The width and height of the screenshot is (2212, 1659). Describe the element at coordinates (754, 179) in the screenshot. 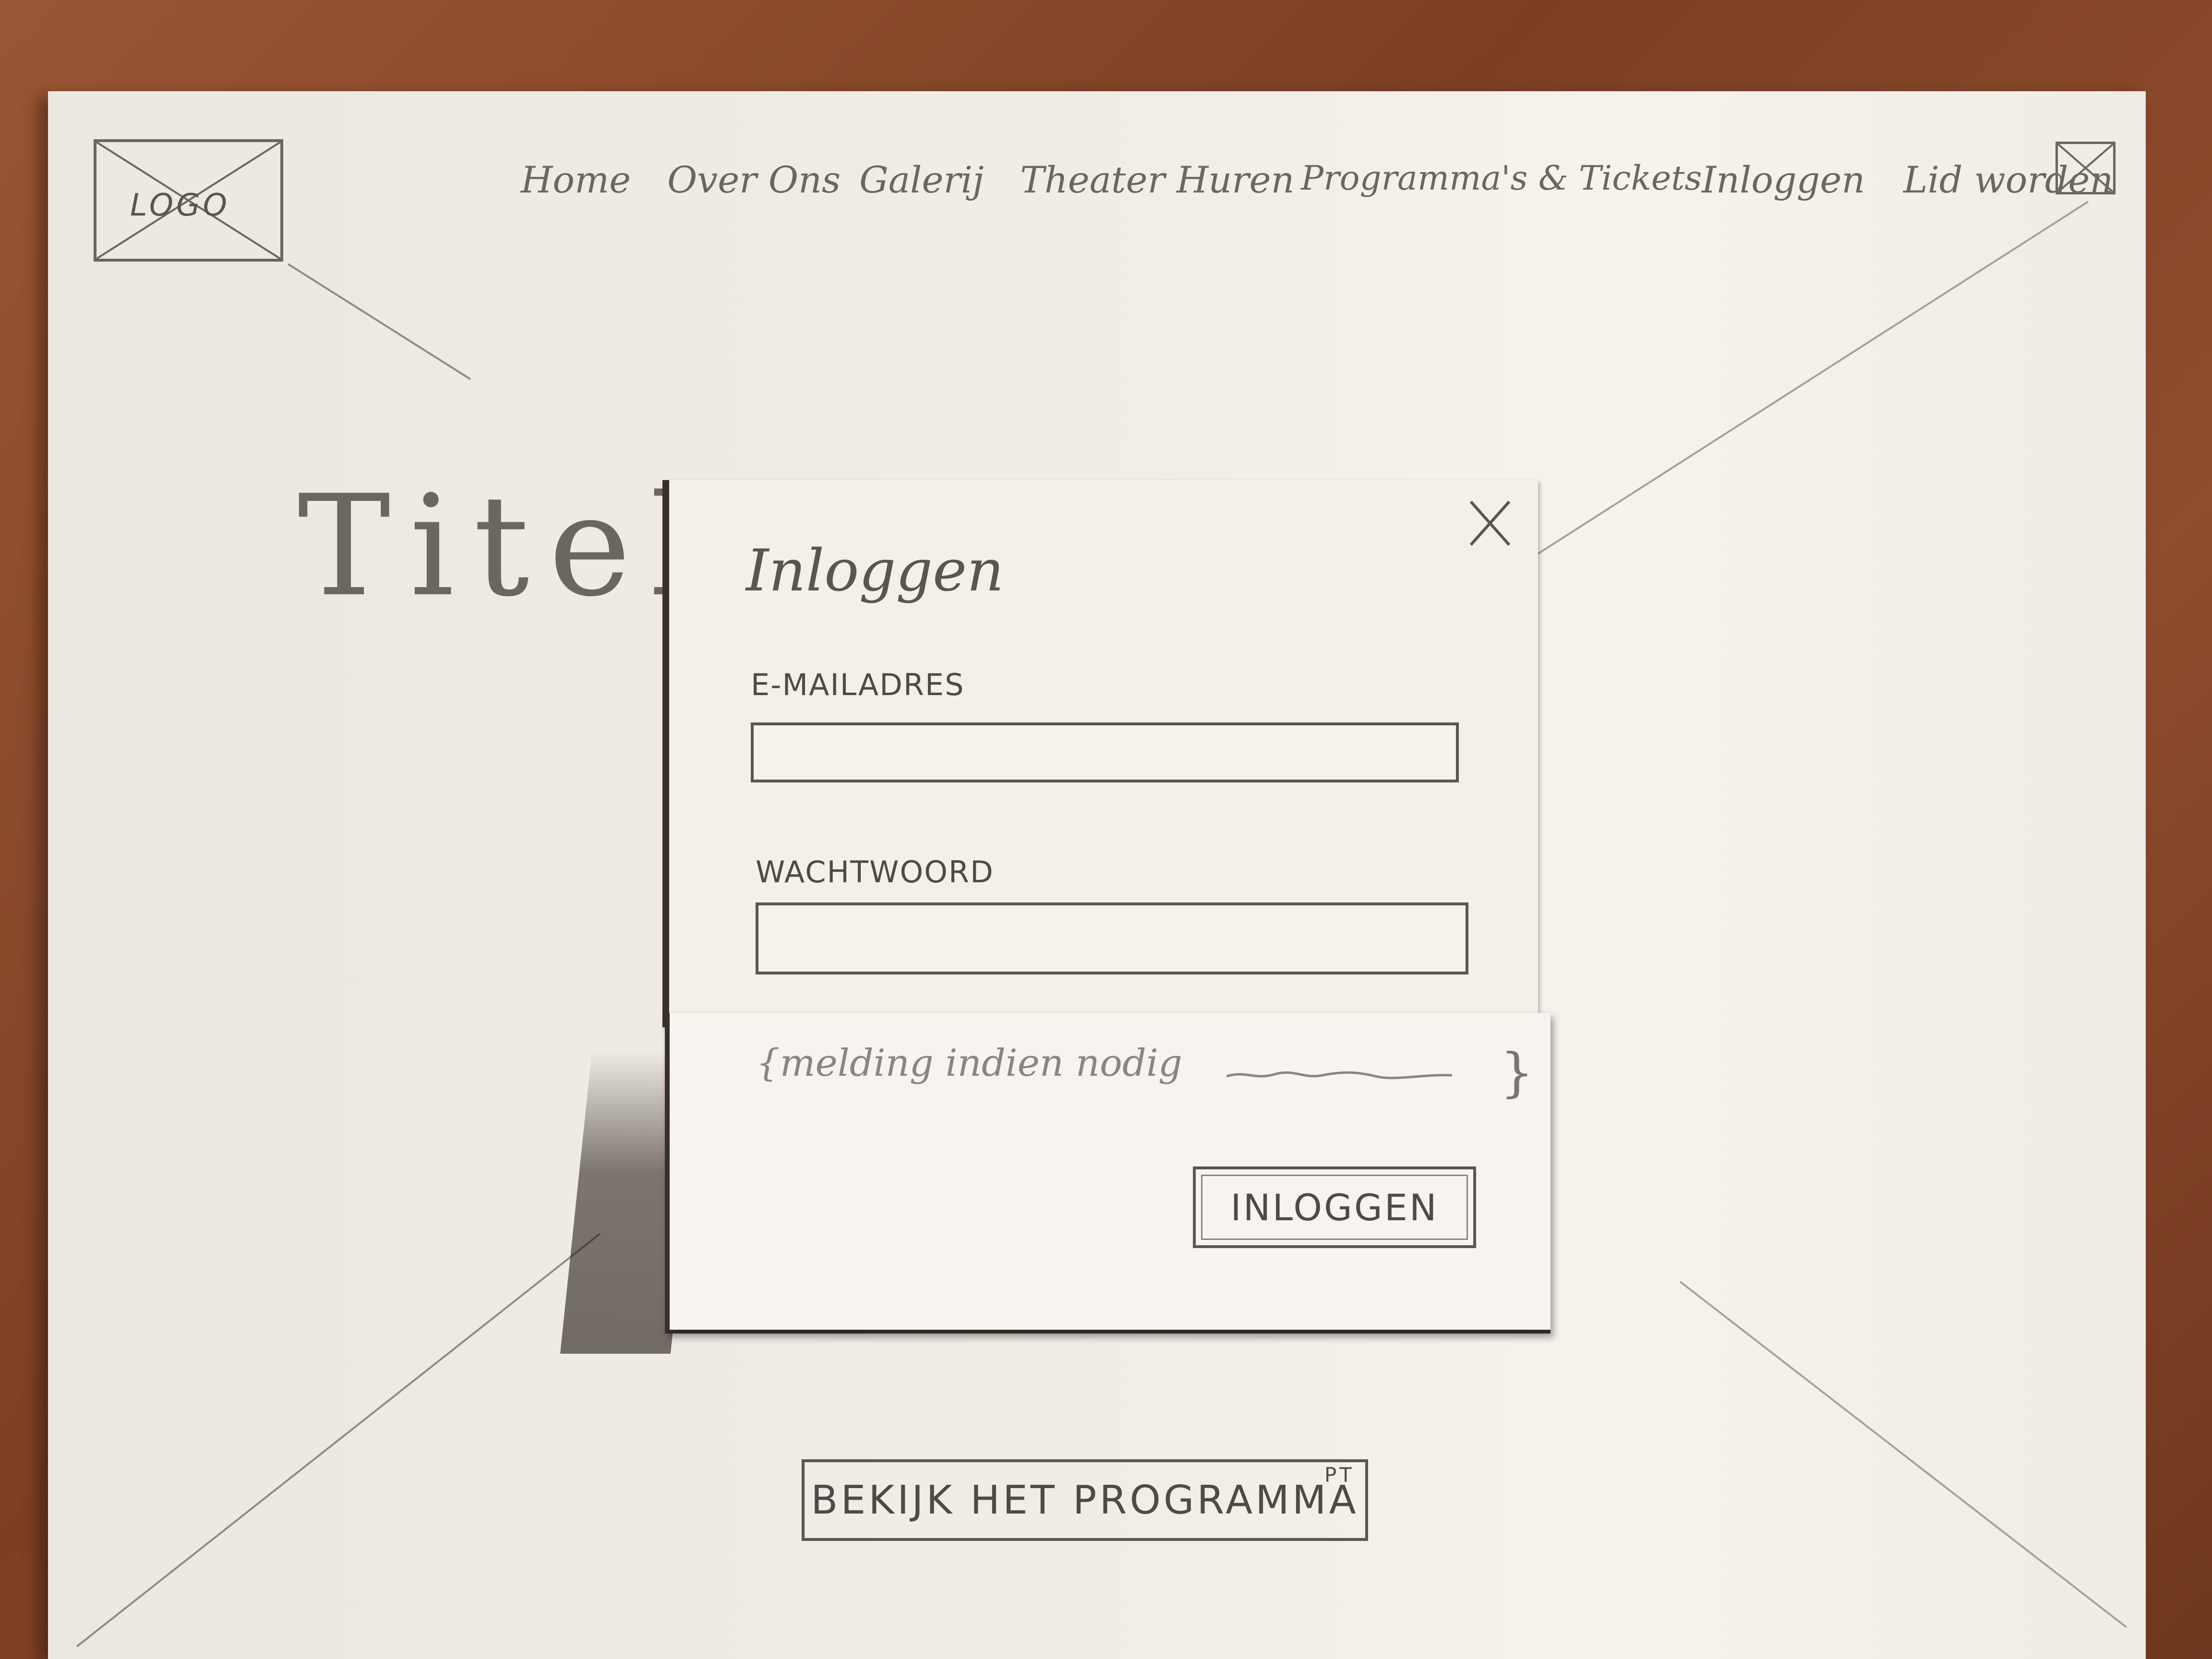

I see `nav-item-over-ons: Over Ons` at that location.